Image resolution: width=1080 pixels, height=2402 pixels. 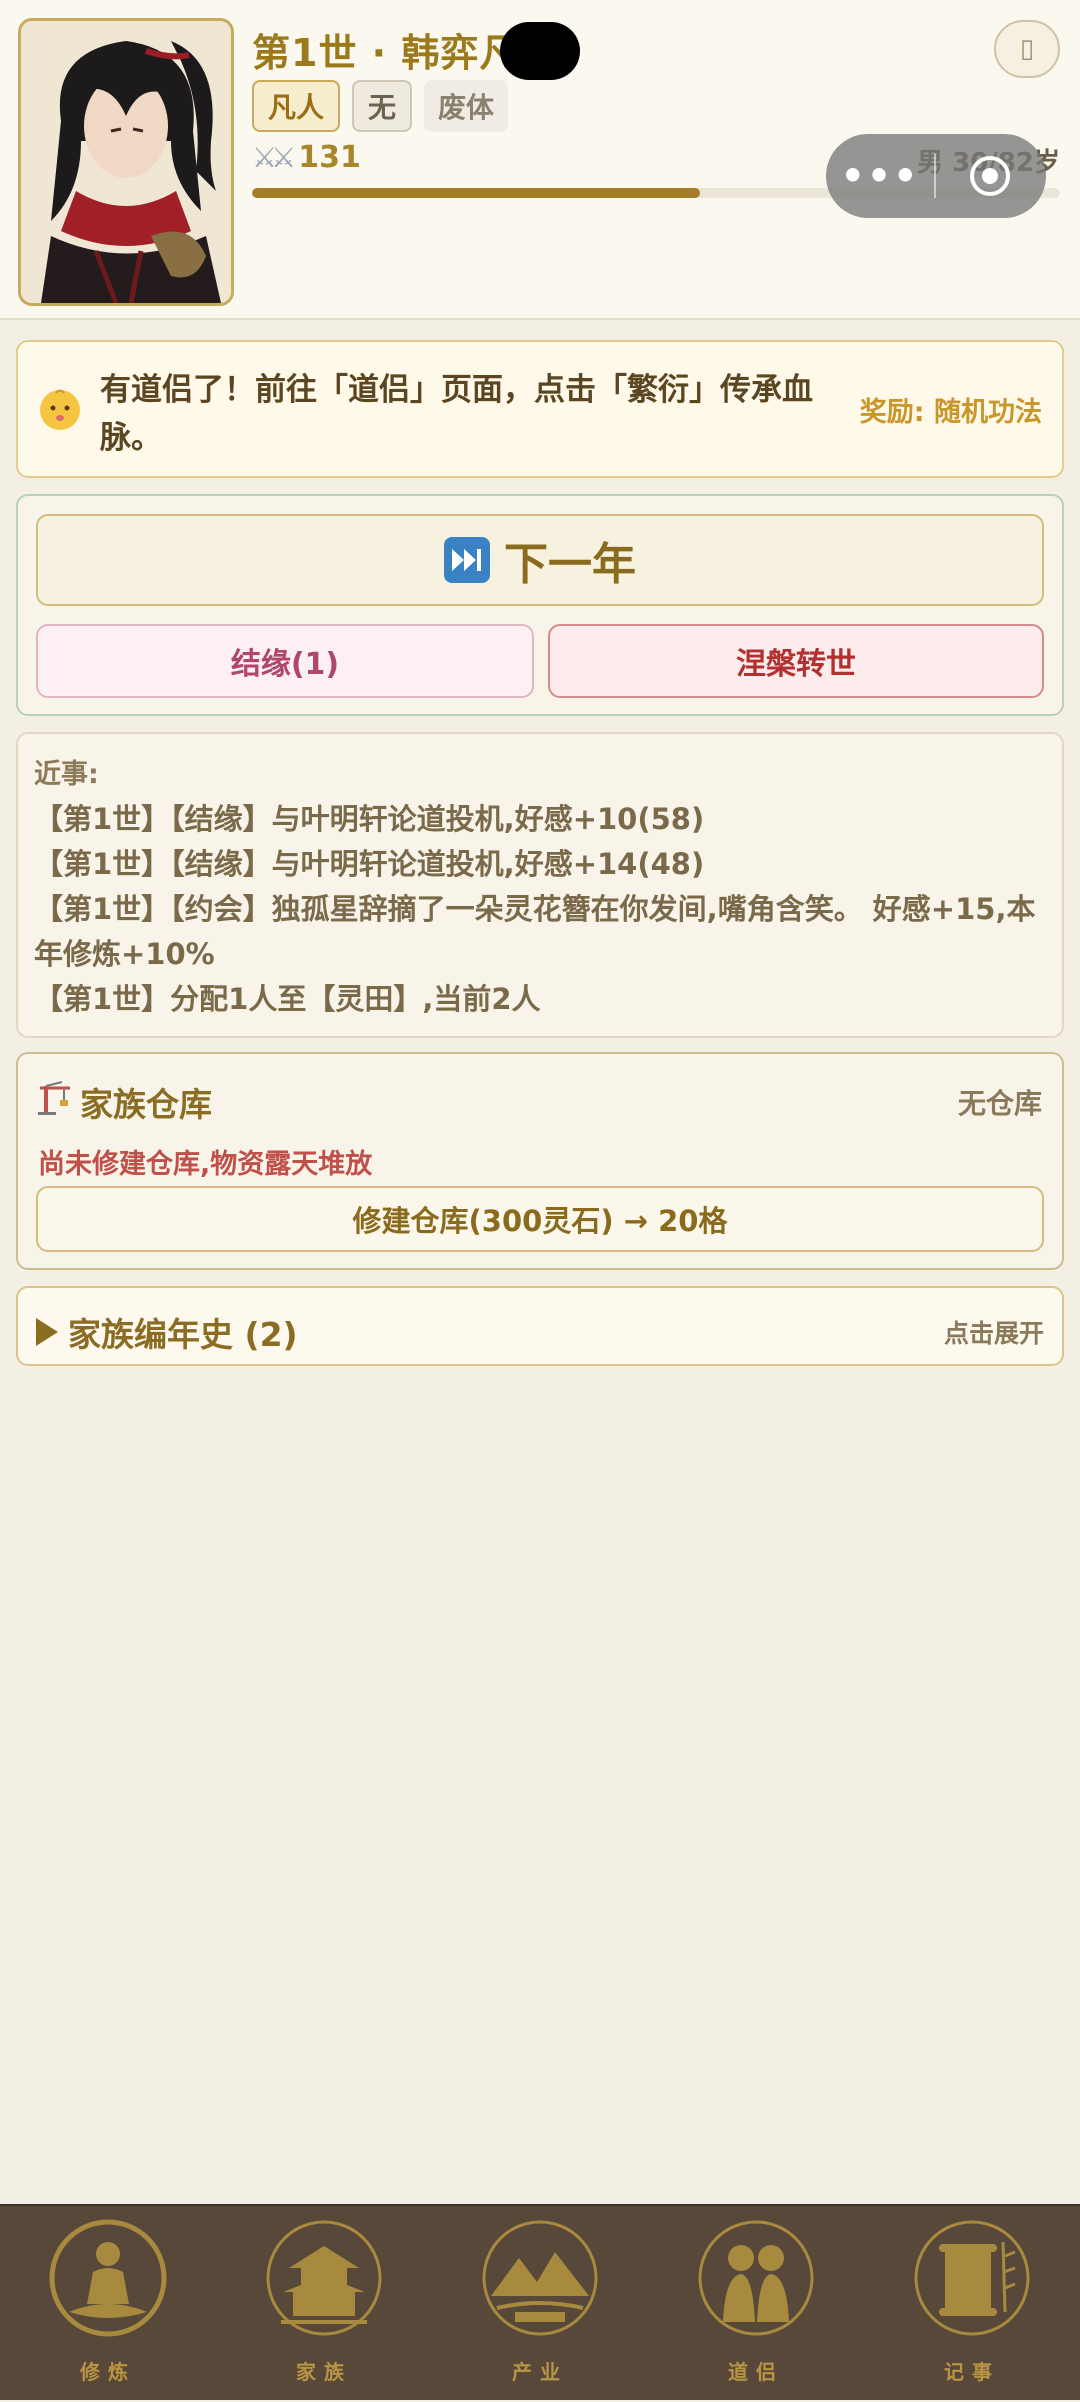 What do you see at coordinates (369, 819) in the screenshot?
I see `event-line: 【第1世】【结缘】与叶明轩论道投机,好感+10(58)` at bounding box center [369, 819].